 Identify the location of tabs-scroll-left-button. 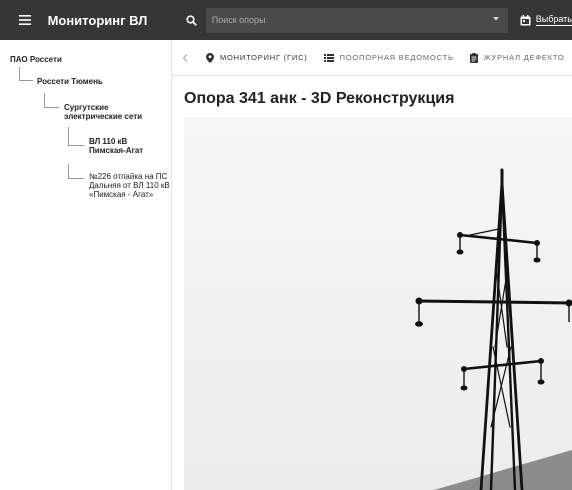
(185, 57).